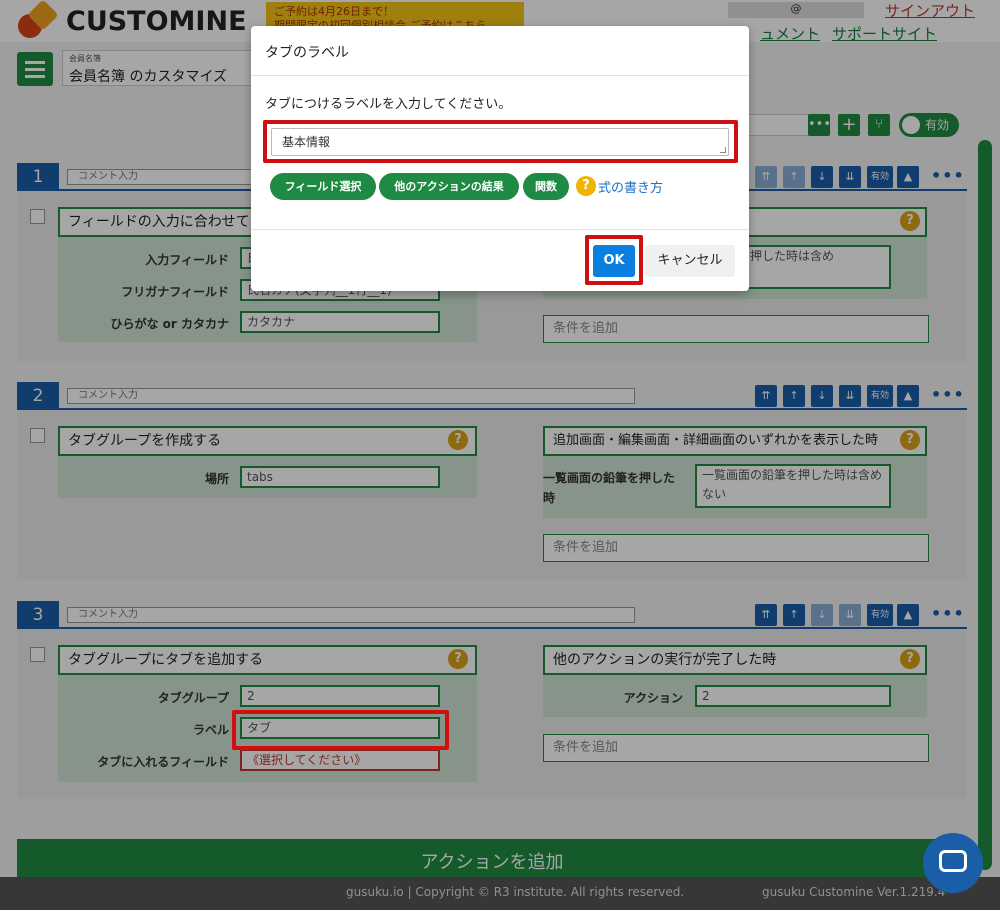 The width and height of the screenshot is (1000, 910). What do you see at coordinates (500, 141) in the screenshot?
I see `highlight-label-input` at bounding box center [500, 141].